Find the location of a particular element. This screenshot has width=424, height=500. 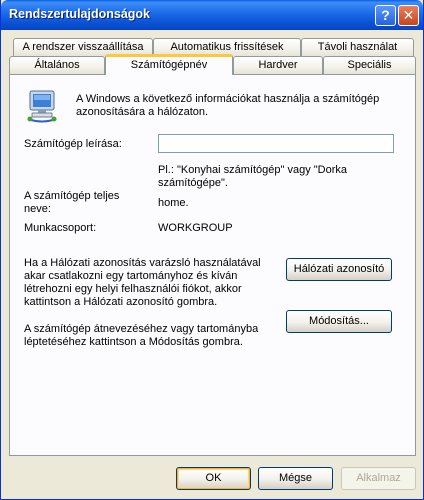

title-bar: Rendszertulajdonságok ? ✕ is located at coordinates (212, 15).